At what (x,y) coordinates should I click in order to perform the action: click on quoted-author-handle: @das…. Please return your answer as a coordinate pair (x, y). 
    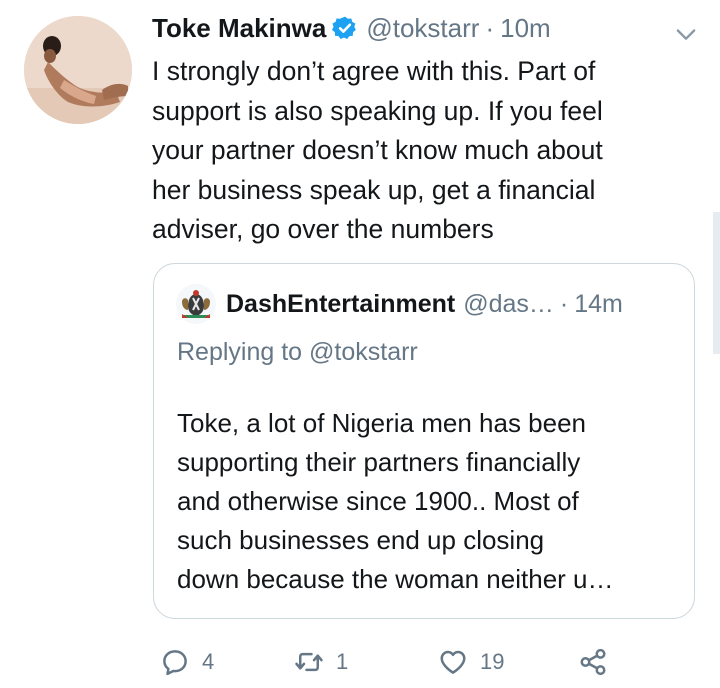
    Looking at the image, I should click on (508, 304).